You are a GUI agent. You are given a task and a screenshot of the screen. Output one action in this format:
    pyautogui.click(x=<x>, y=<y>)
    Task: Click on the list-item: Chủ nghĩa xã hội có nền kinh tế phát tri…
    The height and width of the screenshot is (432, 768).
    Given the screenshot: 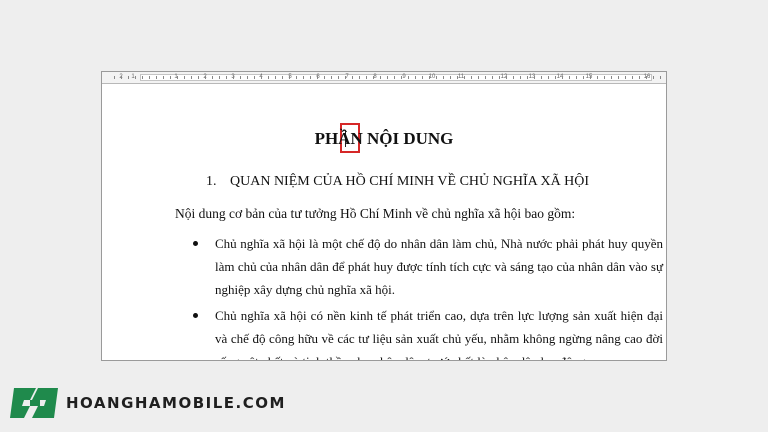 What is the action you would take?
    pyautogui.click(x=419, y=332)
    